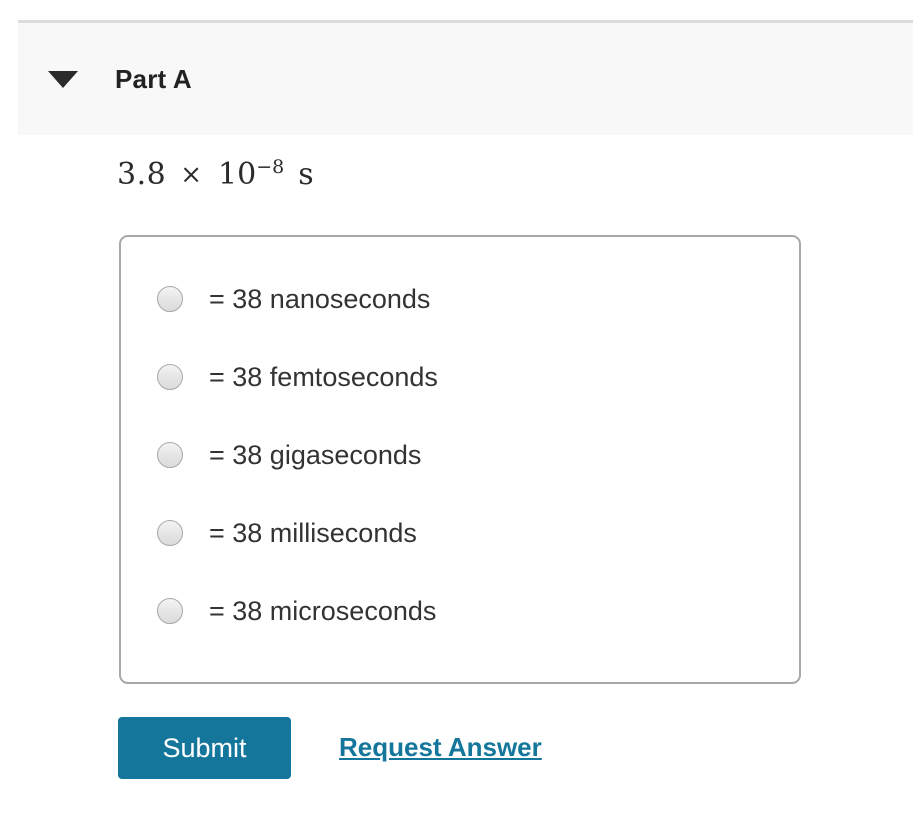  I want to click on answer-option-nanoseconds: = 38 nanoseconds, so click(293, 299).